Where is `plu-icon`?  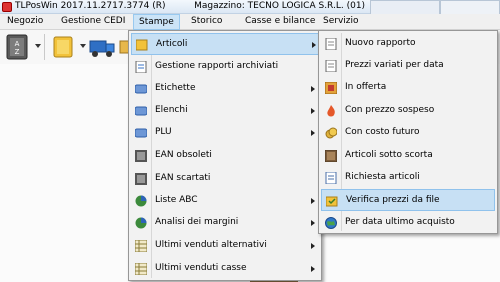 plu-icon is located at coordinates (141, 133).